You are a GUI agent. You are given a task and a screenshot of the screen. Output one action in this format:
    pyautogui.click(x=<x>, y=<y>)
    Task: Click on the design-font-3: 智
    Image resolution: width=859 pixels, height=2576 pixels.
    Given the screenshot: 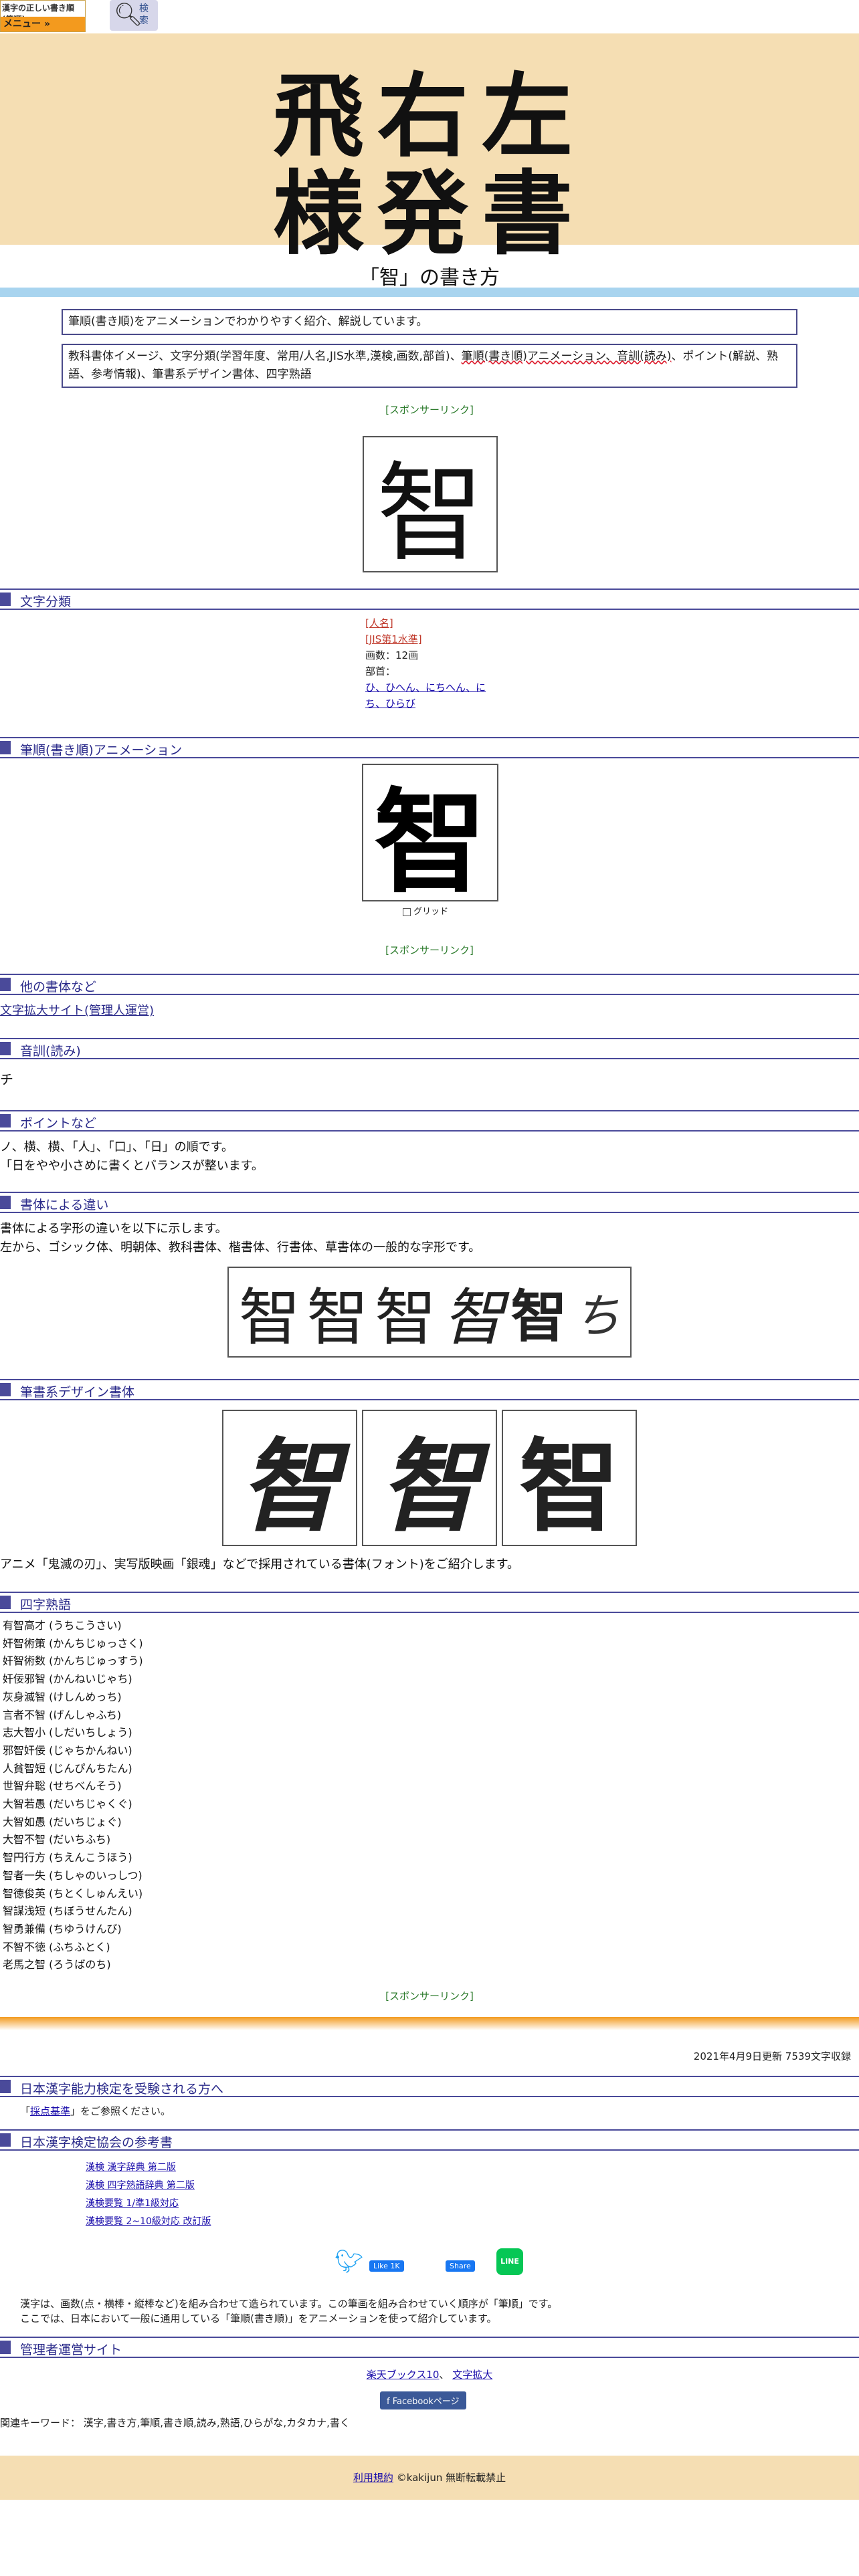 What is the action you would take?
    pyautogui.click(x=569, y=1478)
    